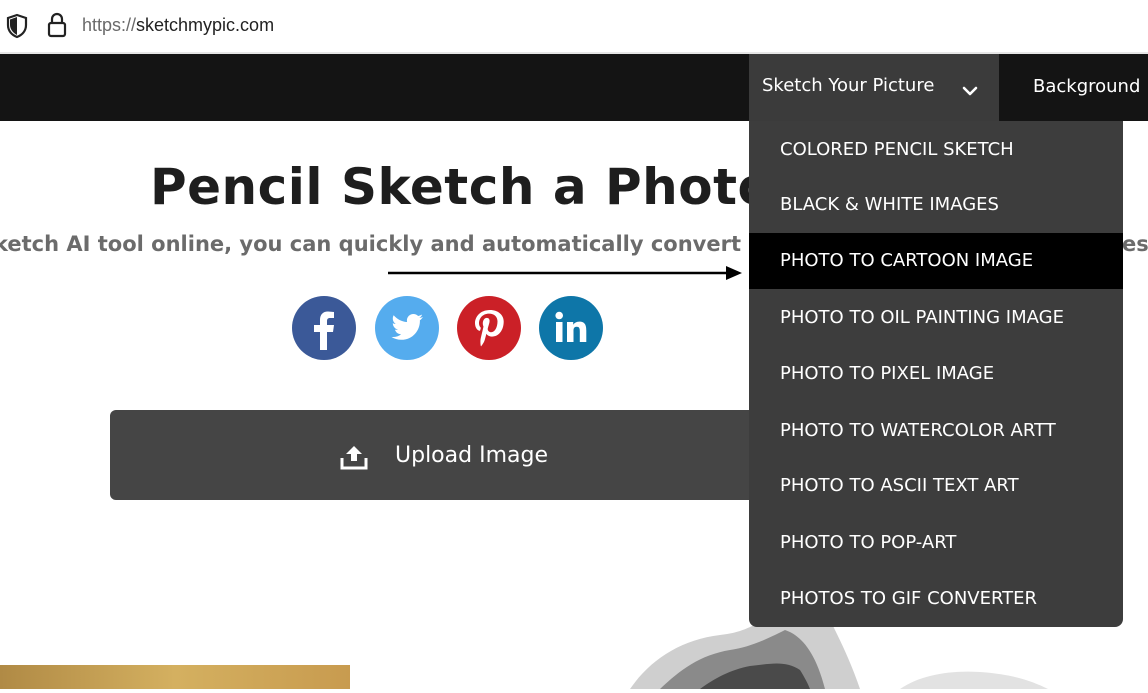 This screenshot has width=1148, height=693. I want to click on page-title: Pencil Sketch a Photo, so click(461, 187).